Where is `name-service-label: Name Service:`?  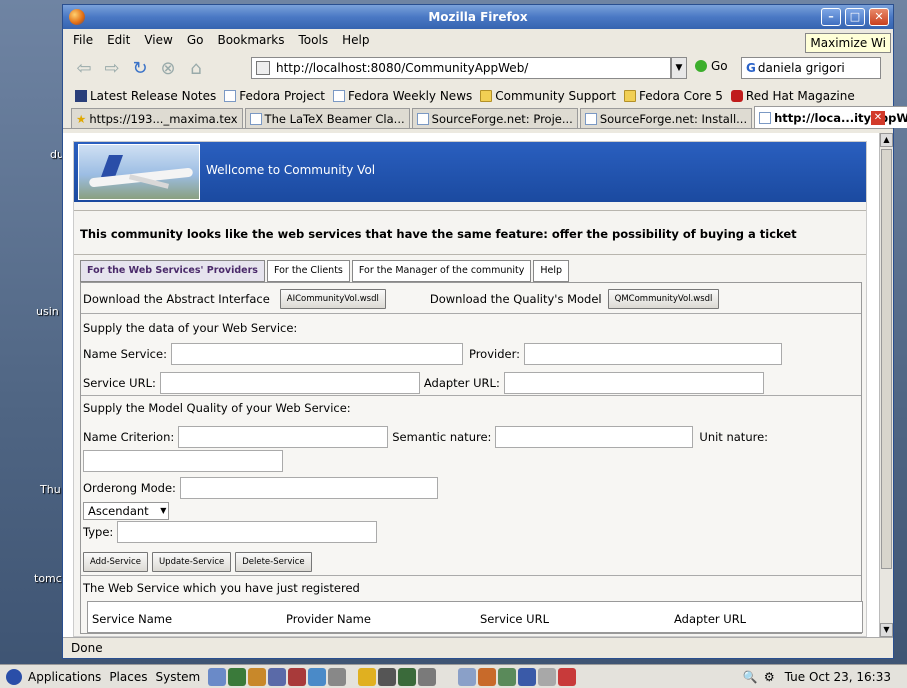 name-service-label: Name Service: is located at coordinates (125, 354).